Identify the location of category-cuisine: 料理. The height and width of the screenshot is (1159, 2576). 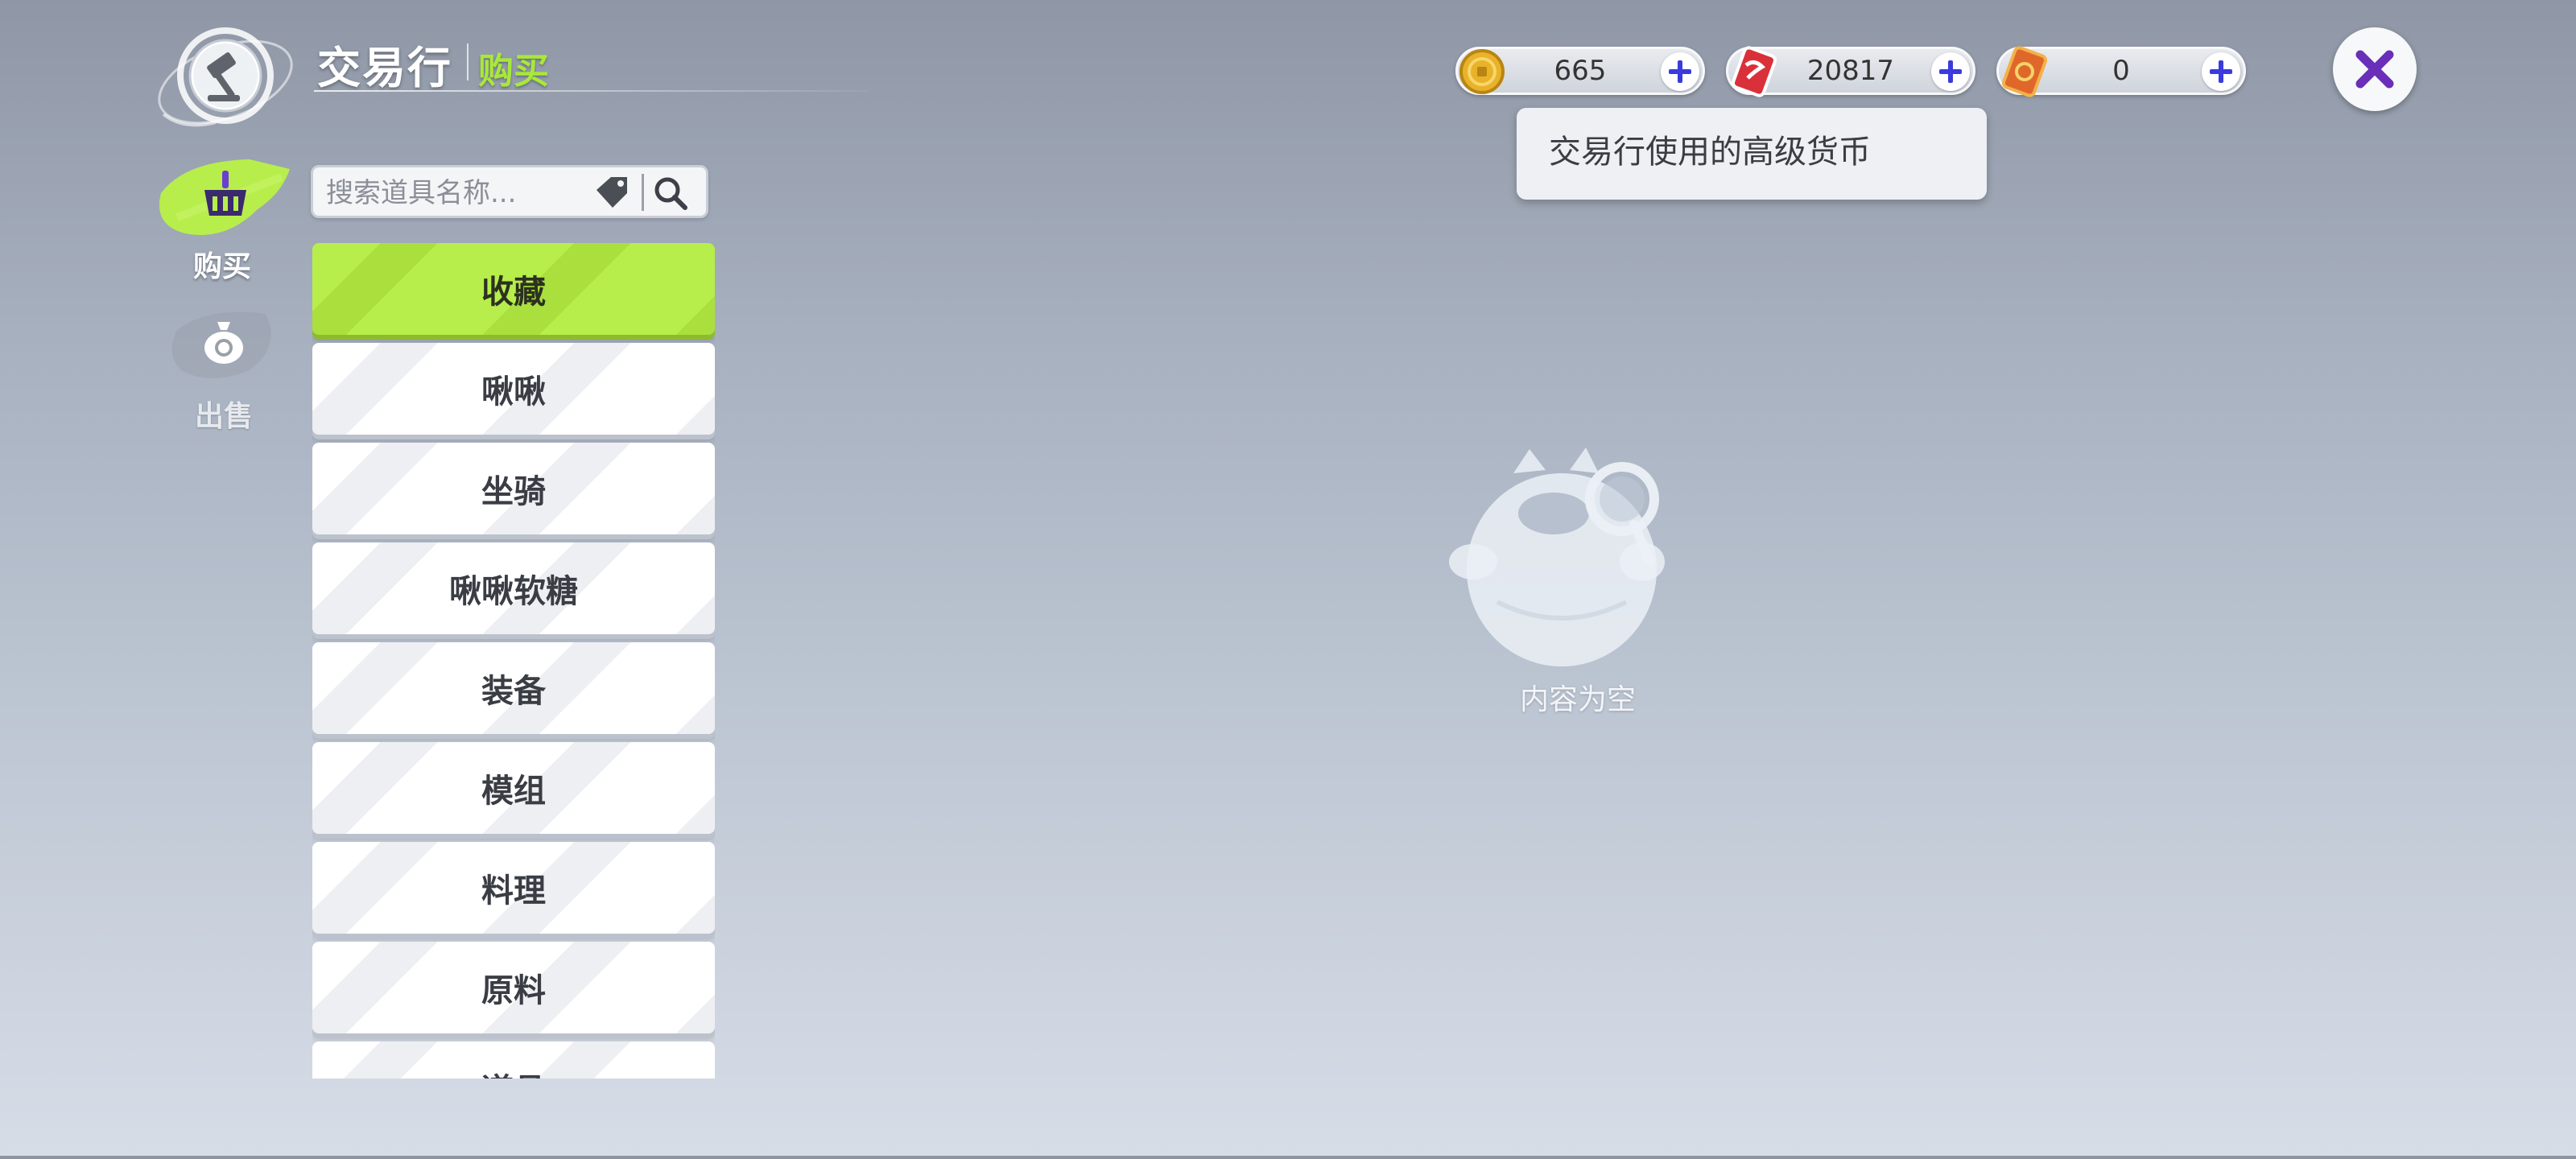
(513, 888).